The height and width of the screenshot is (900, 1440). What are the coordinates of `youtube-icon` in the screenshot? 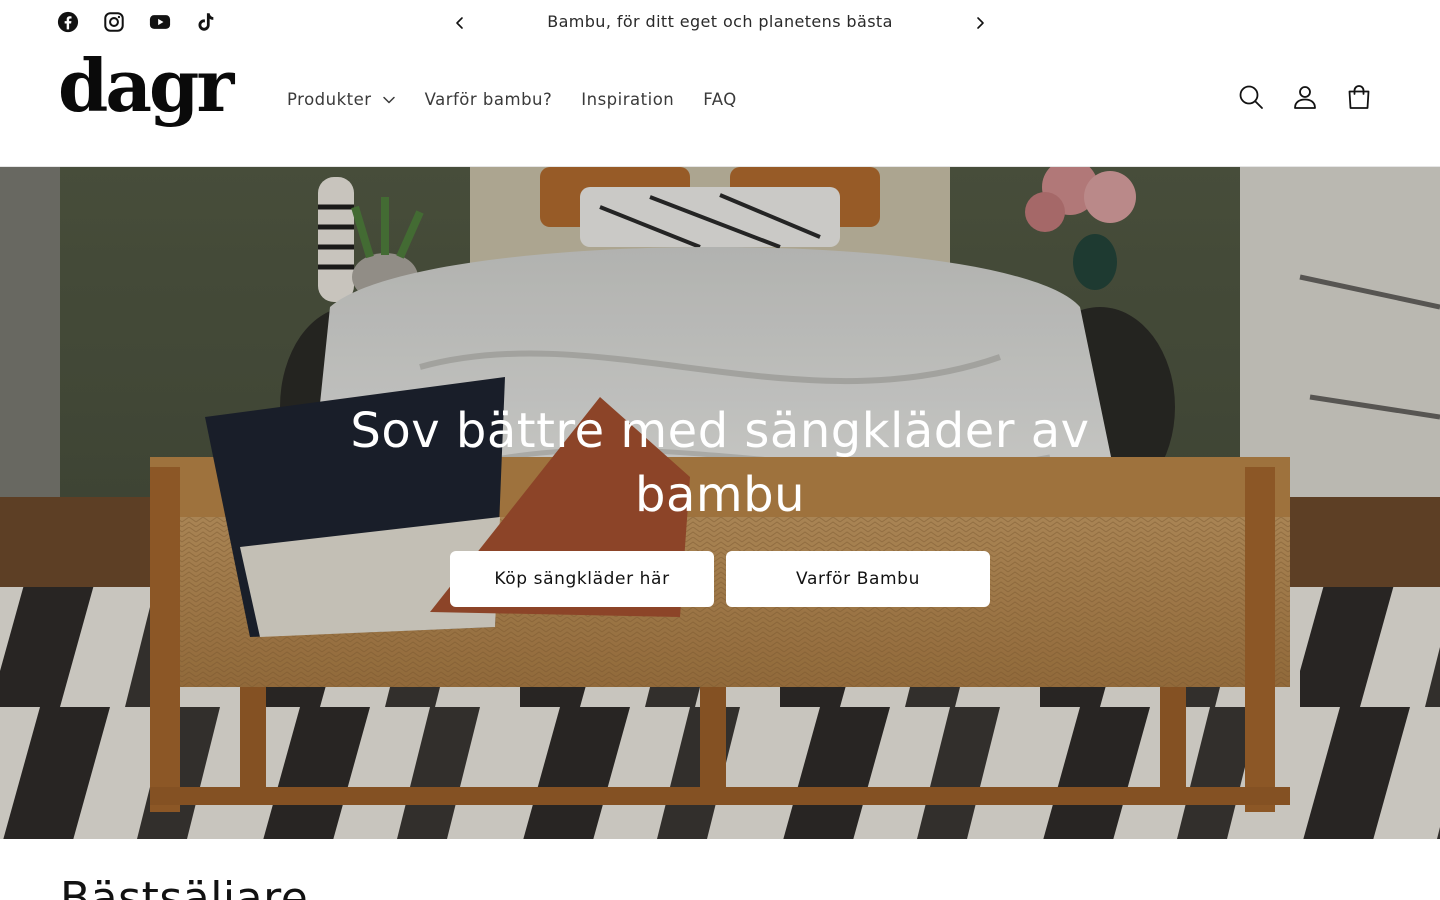 It's located at (160, 22).